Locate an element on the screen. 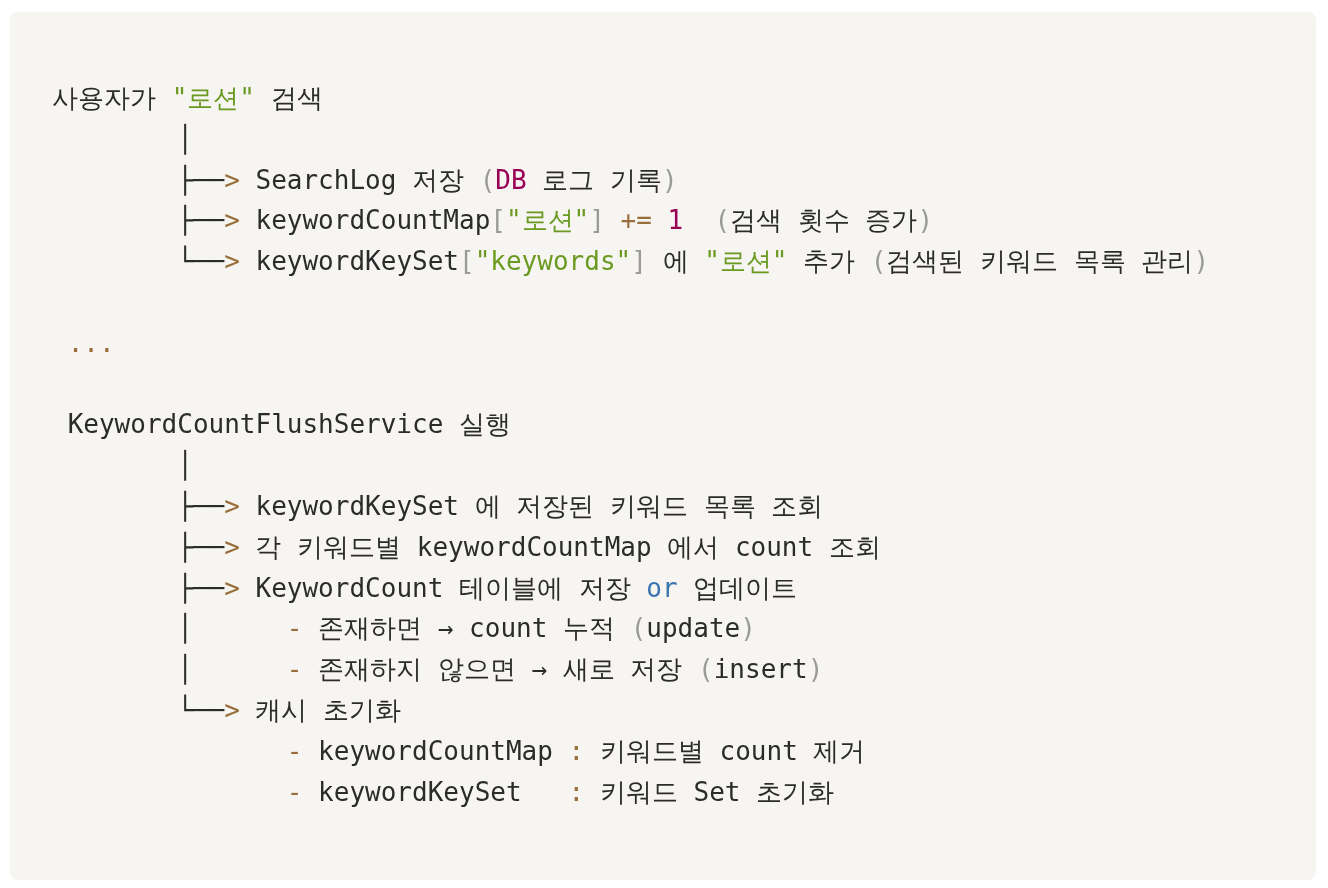 The height and width of the screenshot is (888, 1328). code-line: │ - 존재하지 않으면 → 새로 저장 (insert) is located at coordinates (500, 669).